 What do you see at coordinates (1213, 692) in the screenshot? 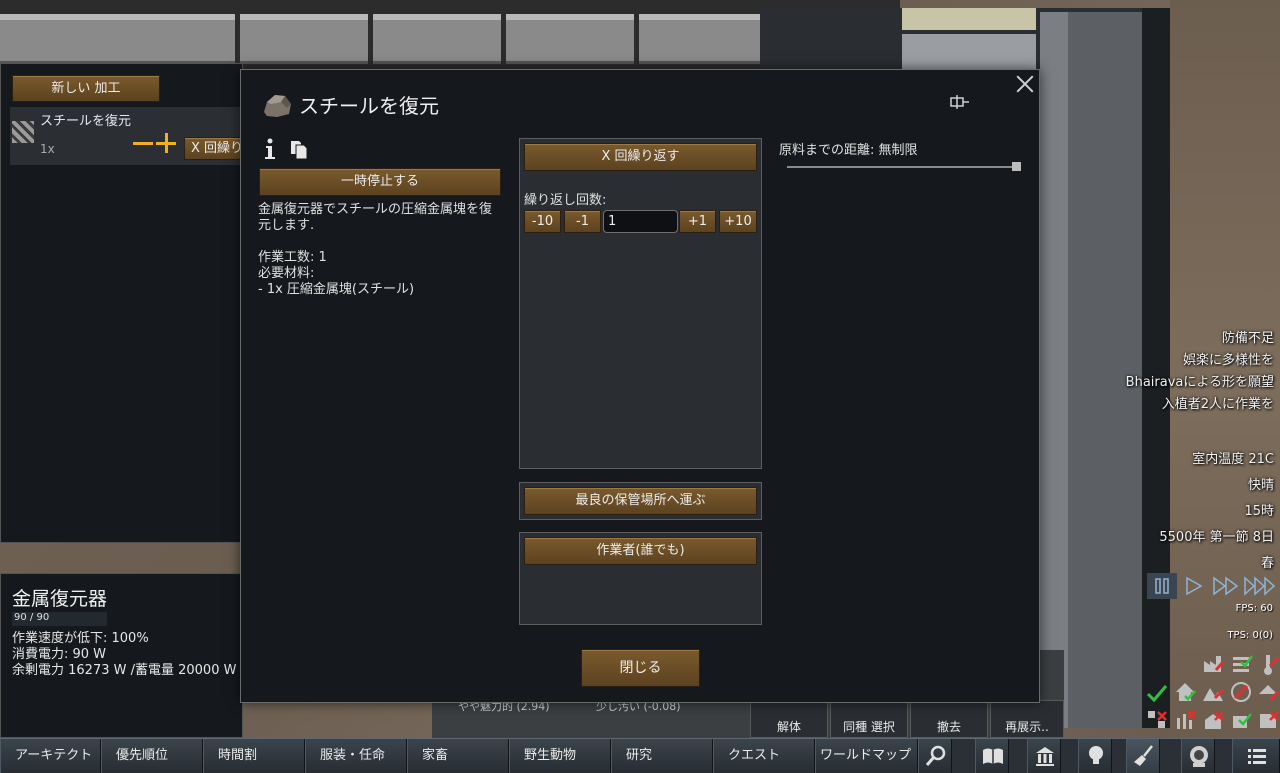
I see `terrain-toggle-icon` at bounding box center [1213, 692].